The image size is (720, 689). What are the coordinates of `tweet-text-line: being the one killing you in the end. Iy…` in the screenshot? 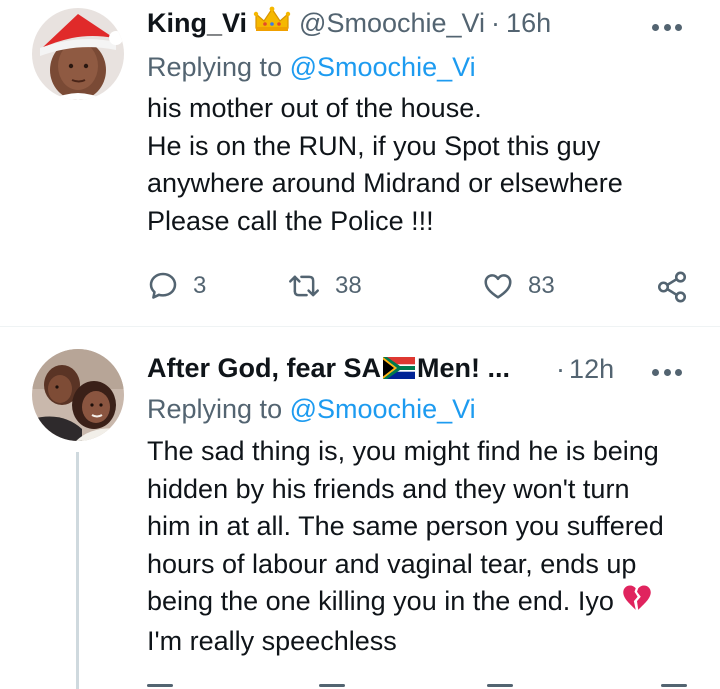 It's located at (380, 601).